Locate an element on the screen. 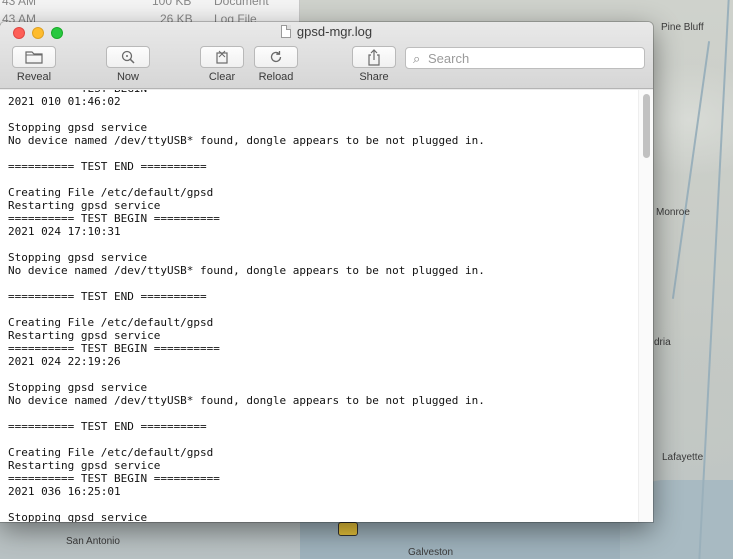  window-title: gpsd-mgr.log is located at coordinates (334, 31).